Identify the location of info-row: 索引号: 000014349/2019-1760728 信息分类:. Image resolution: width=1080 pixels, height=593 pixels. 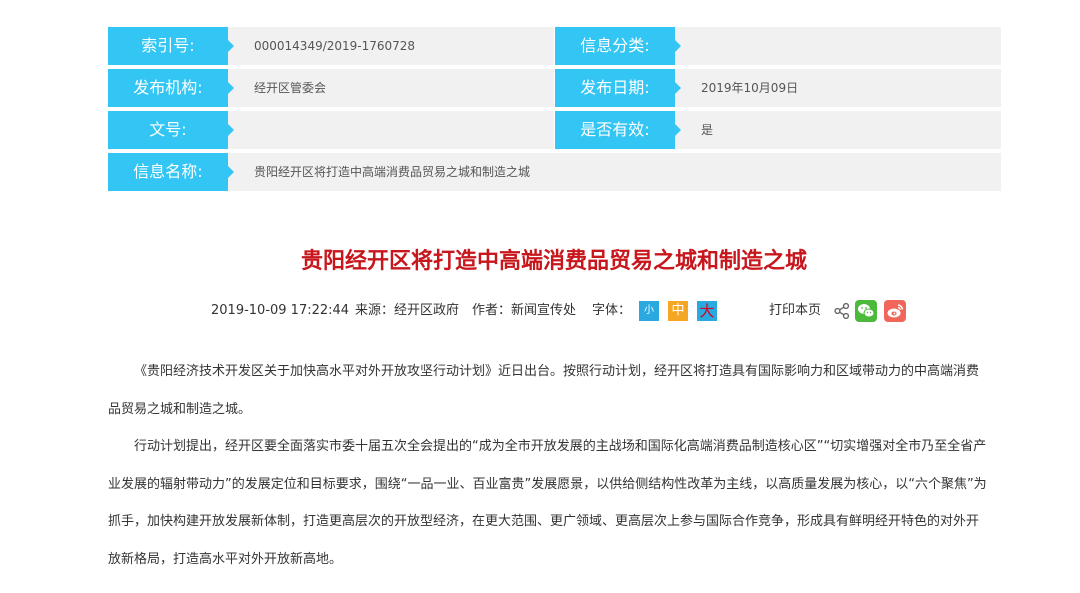
(554, 48).